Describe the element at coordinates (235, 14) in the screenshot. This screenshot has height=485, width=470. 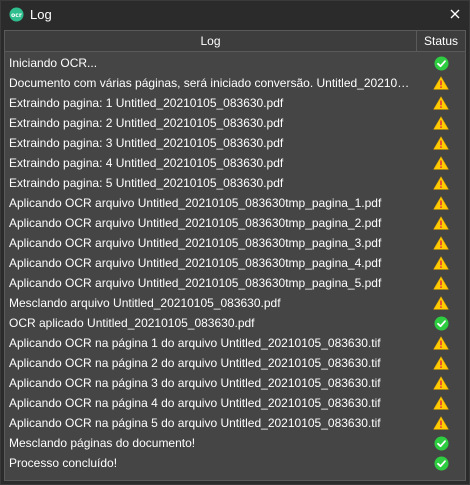
I see `title-bar: ocr Log` at that location.